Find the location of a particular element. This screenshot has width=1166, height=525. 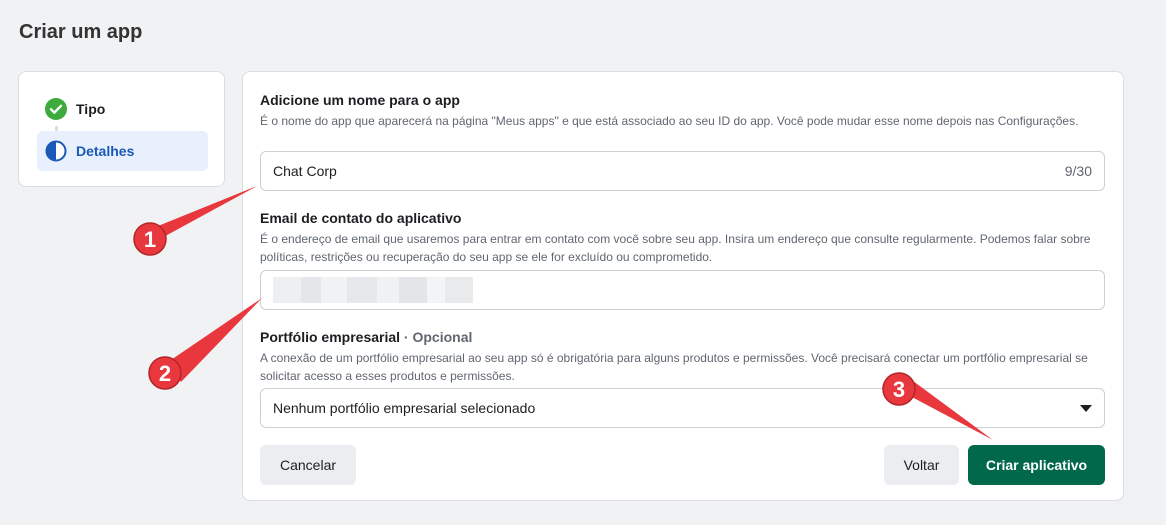

portfolio-selected-value: Nenhum portfólio empresarial selecionado is located at coordinates (404, 408).